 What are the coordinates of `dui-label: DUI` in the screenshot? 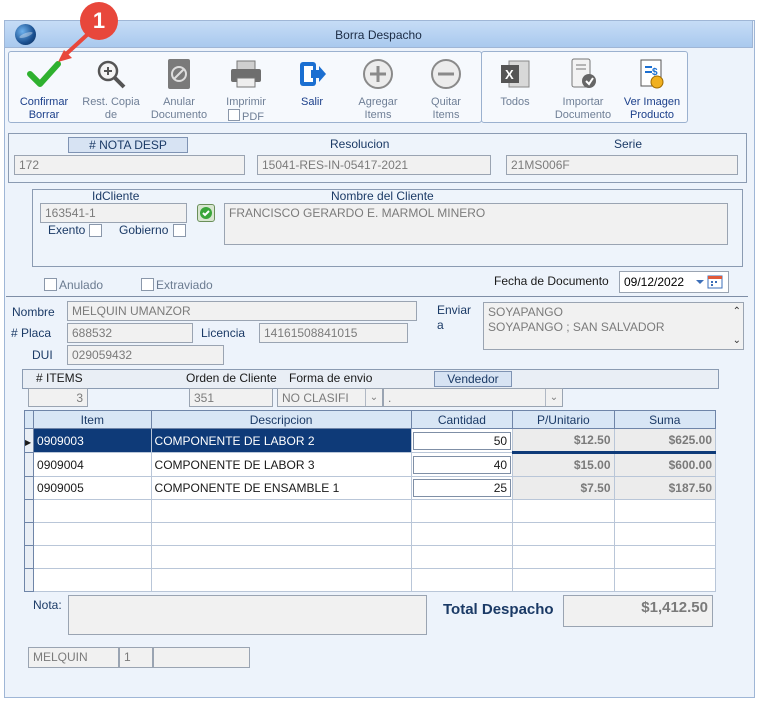 It's located at (42, 355).